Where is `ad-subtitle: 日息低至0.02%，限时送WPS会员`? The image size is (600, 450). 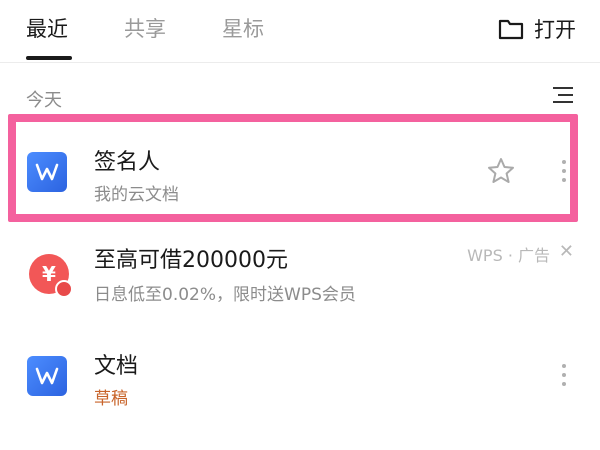
ad-subtitle: 日息低至0.02%，限时送WPS会员 is located at coordinates (225, 295).